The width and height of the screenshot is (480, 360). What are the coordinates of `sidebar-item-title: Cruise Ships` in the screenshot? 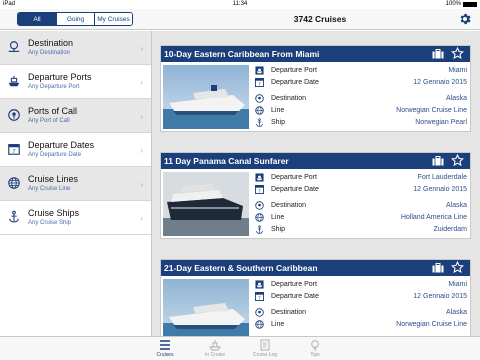 It's located at (54, 213).